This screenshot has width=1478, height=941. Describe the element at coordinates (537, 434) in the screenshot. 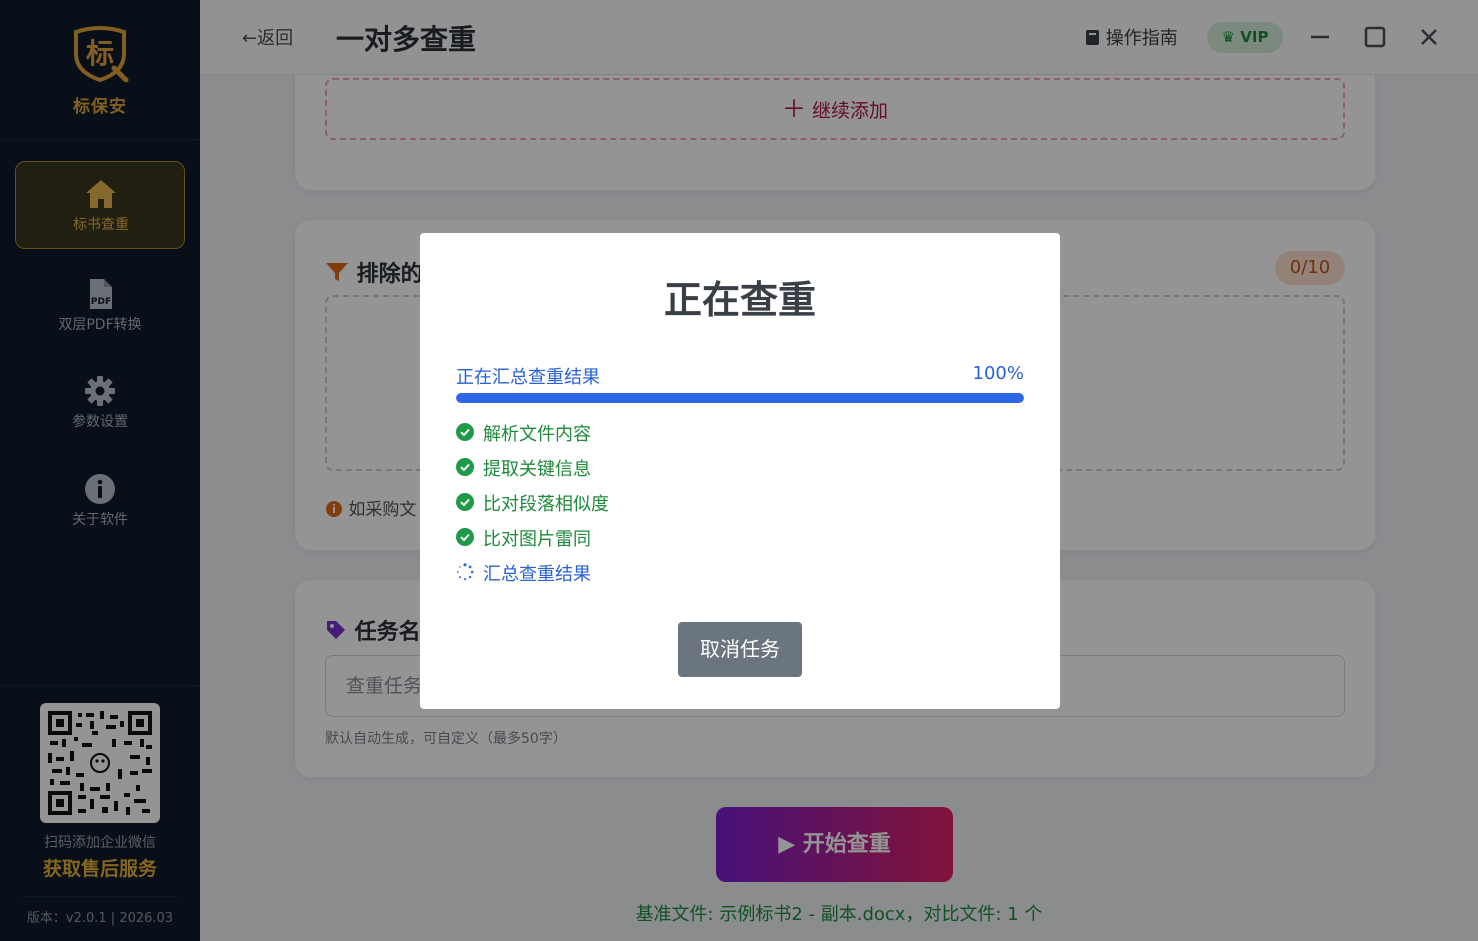

I see `step-label: 解析文件内容` at that location.